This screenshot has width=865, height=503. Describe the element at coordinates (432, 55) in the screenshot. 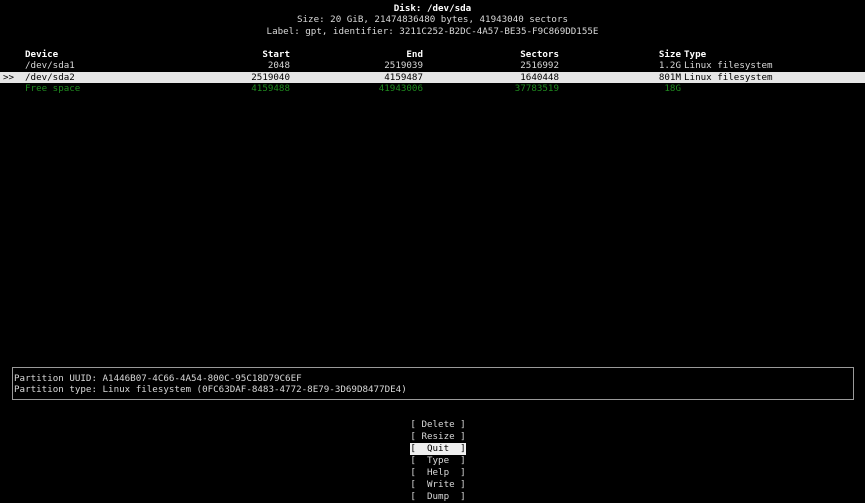

I see `table-header: Device Start End Sectors Size Type` at that location.